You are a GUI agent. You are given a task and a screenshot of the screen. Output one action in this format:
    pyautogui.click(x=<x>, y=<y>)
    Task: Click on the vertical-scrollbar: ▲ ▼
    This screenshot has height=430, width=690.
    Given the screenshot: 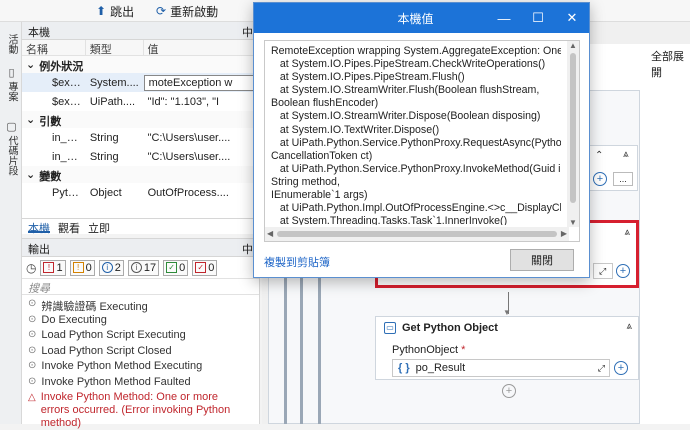 What is the action you would take?
    pyautogui.click(x=573, y=134)
    